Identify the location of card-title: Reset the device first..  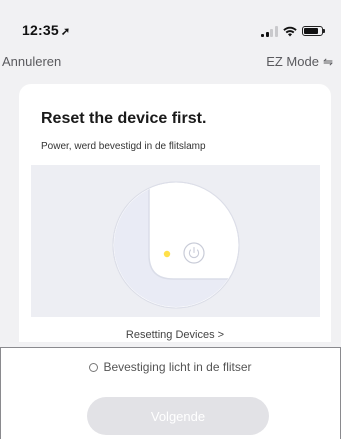
(124, 118).